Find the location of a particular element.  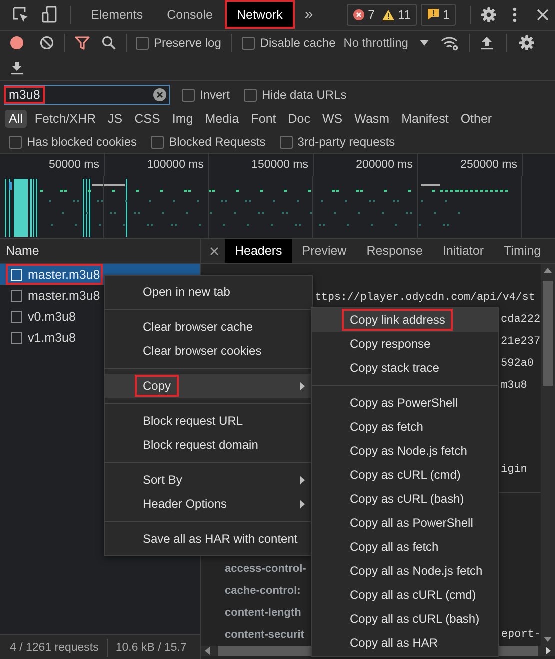

type-filter: WS is located at coordinates (332, 119).